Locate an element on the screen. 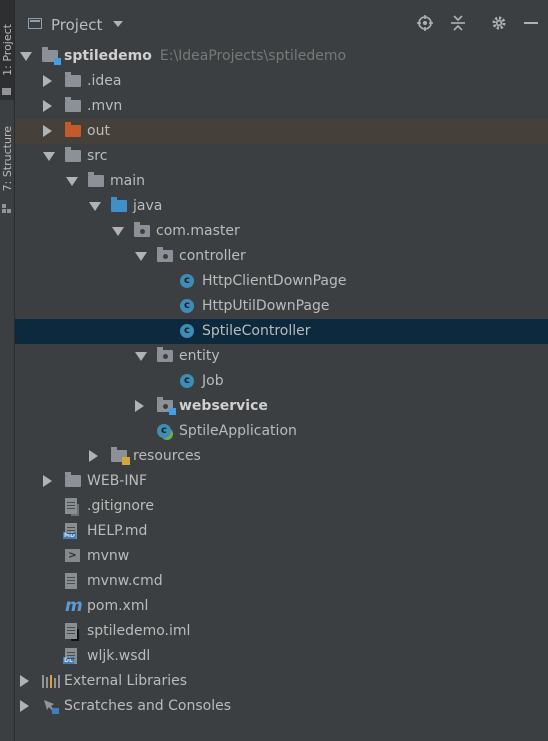  tree-row-external-libraries: External Libraries is located at coordinates (281, 681).